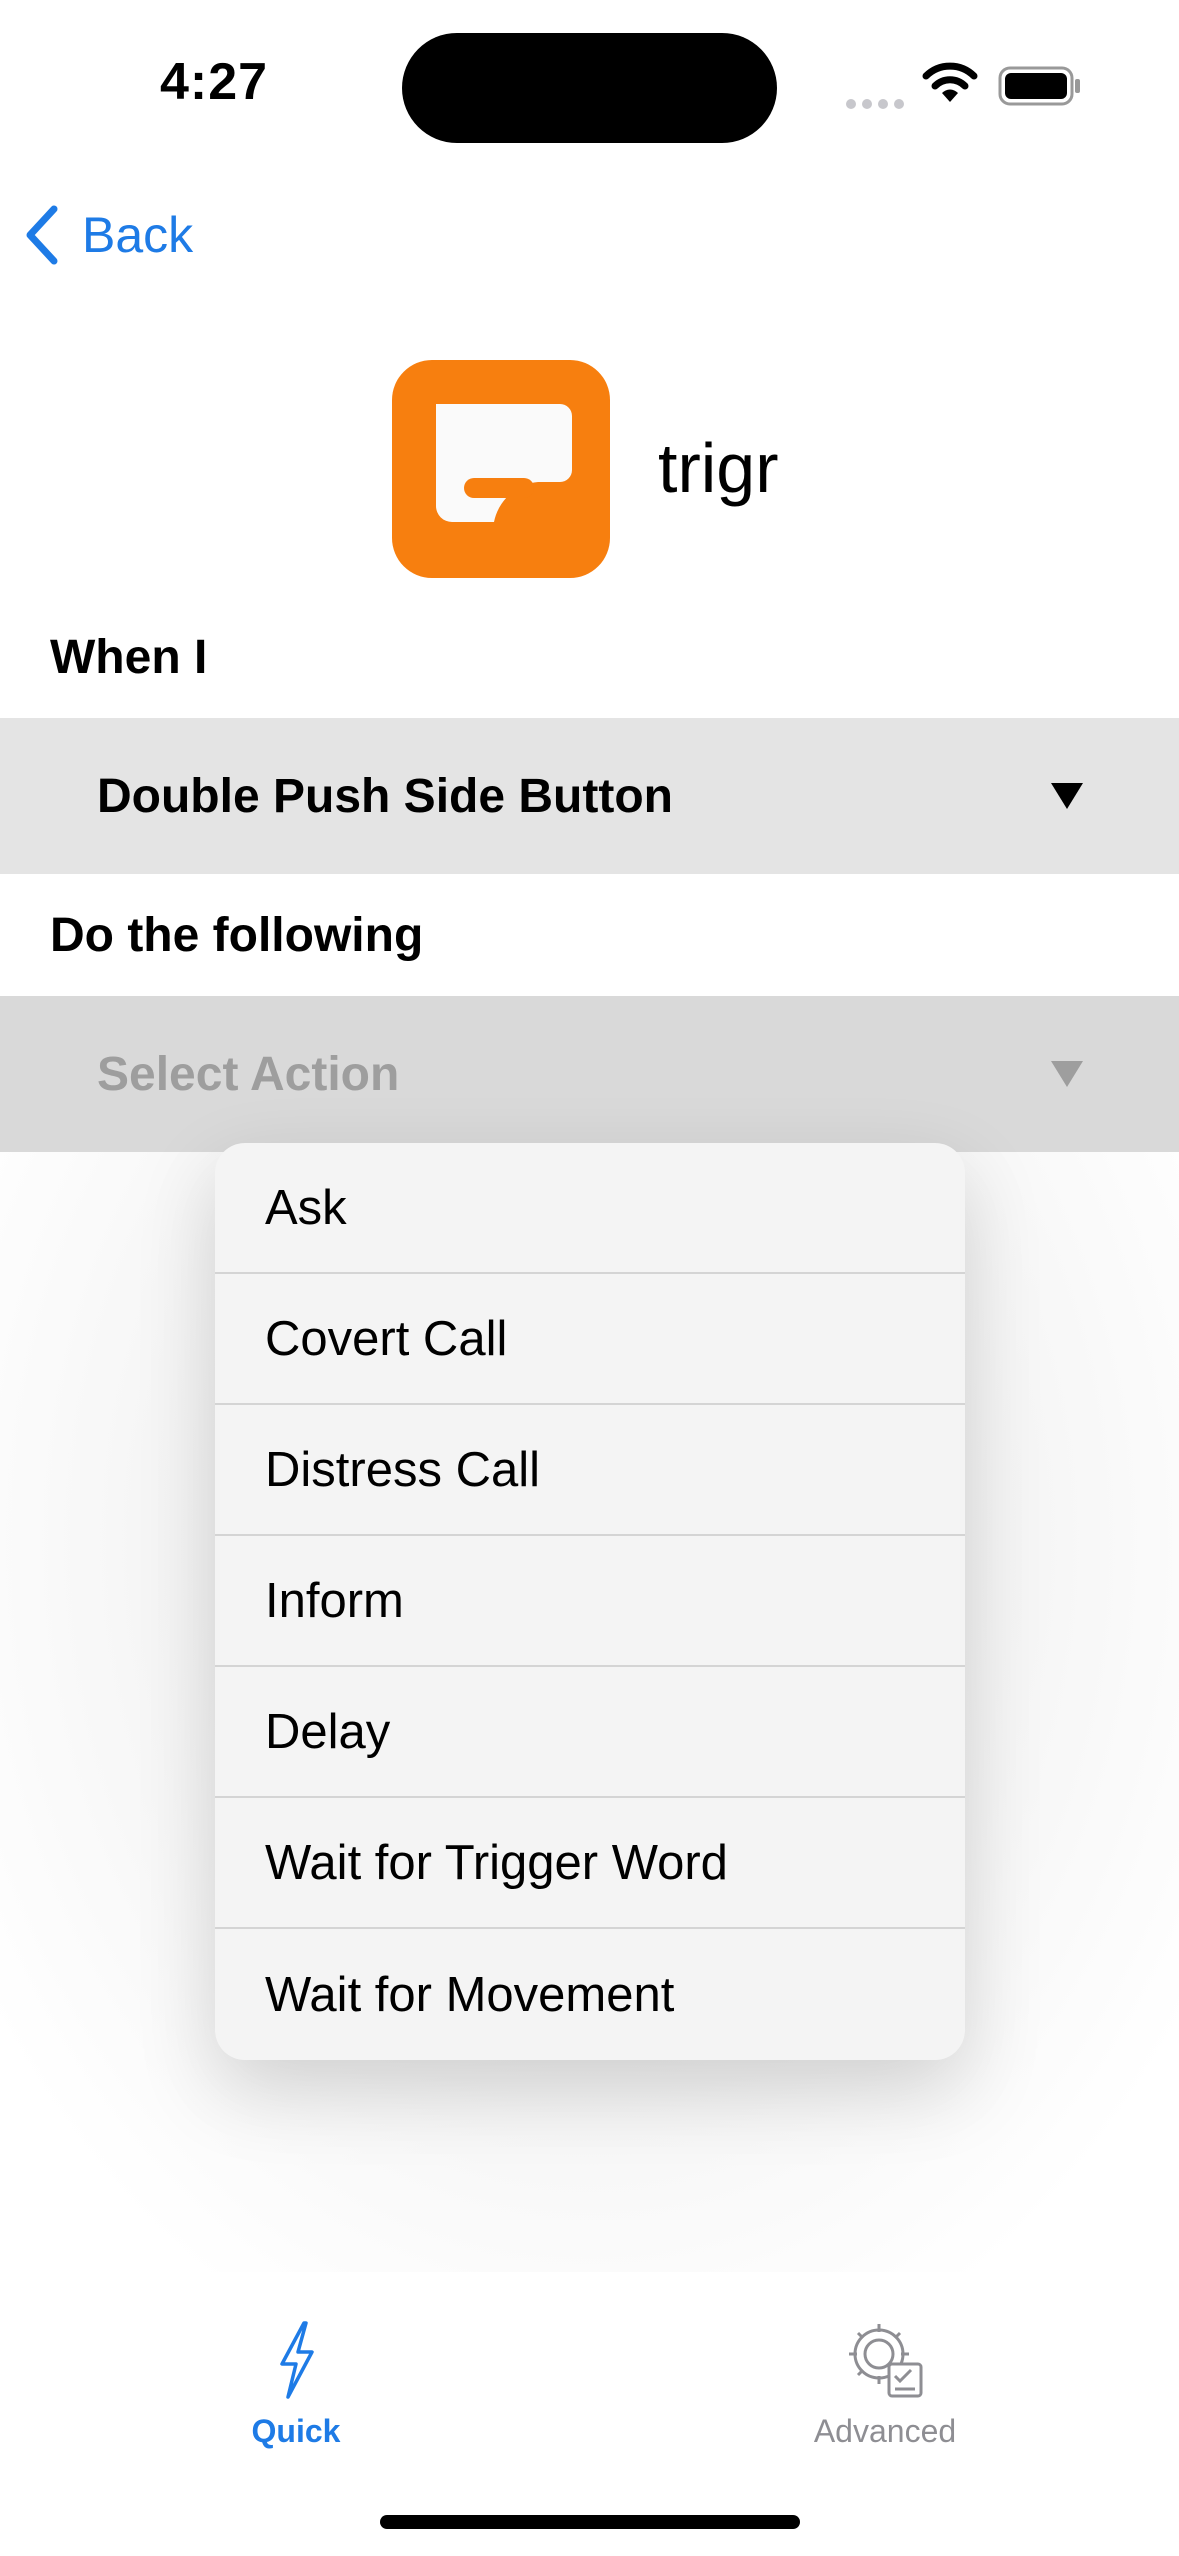 The image size is (1179, 2556). Describe the element at coordinates (42, 235) in the screenshot. I see `chevron-left-icon` at that location.